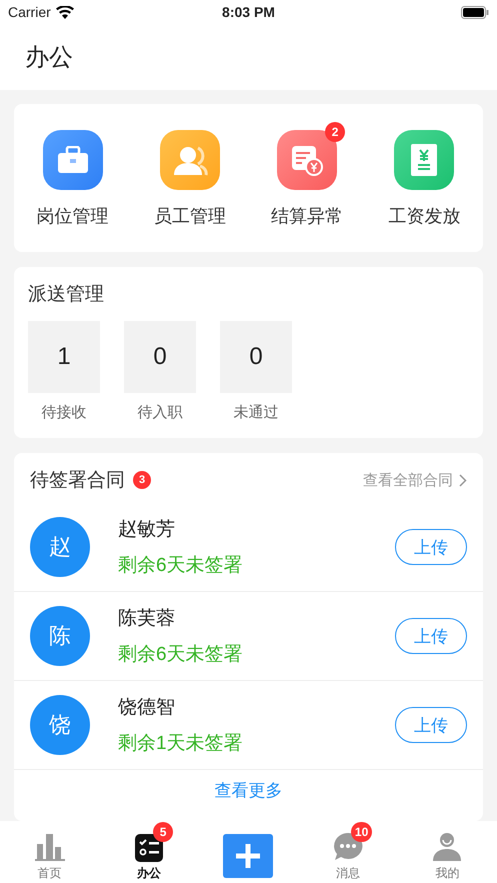  Describe the element at coordinates (66, 295) in the screenshot. I see `section-title: 派送管理` at that location.